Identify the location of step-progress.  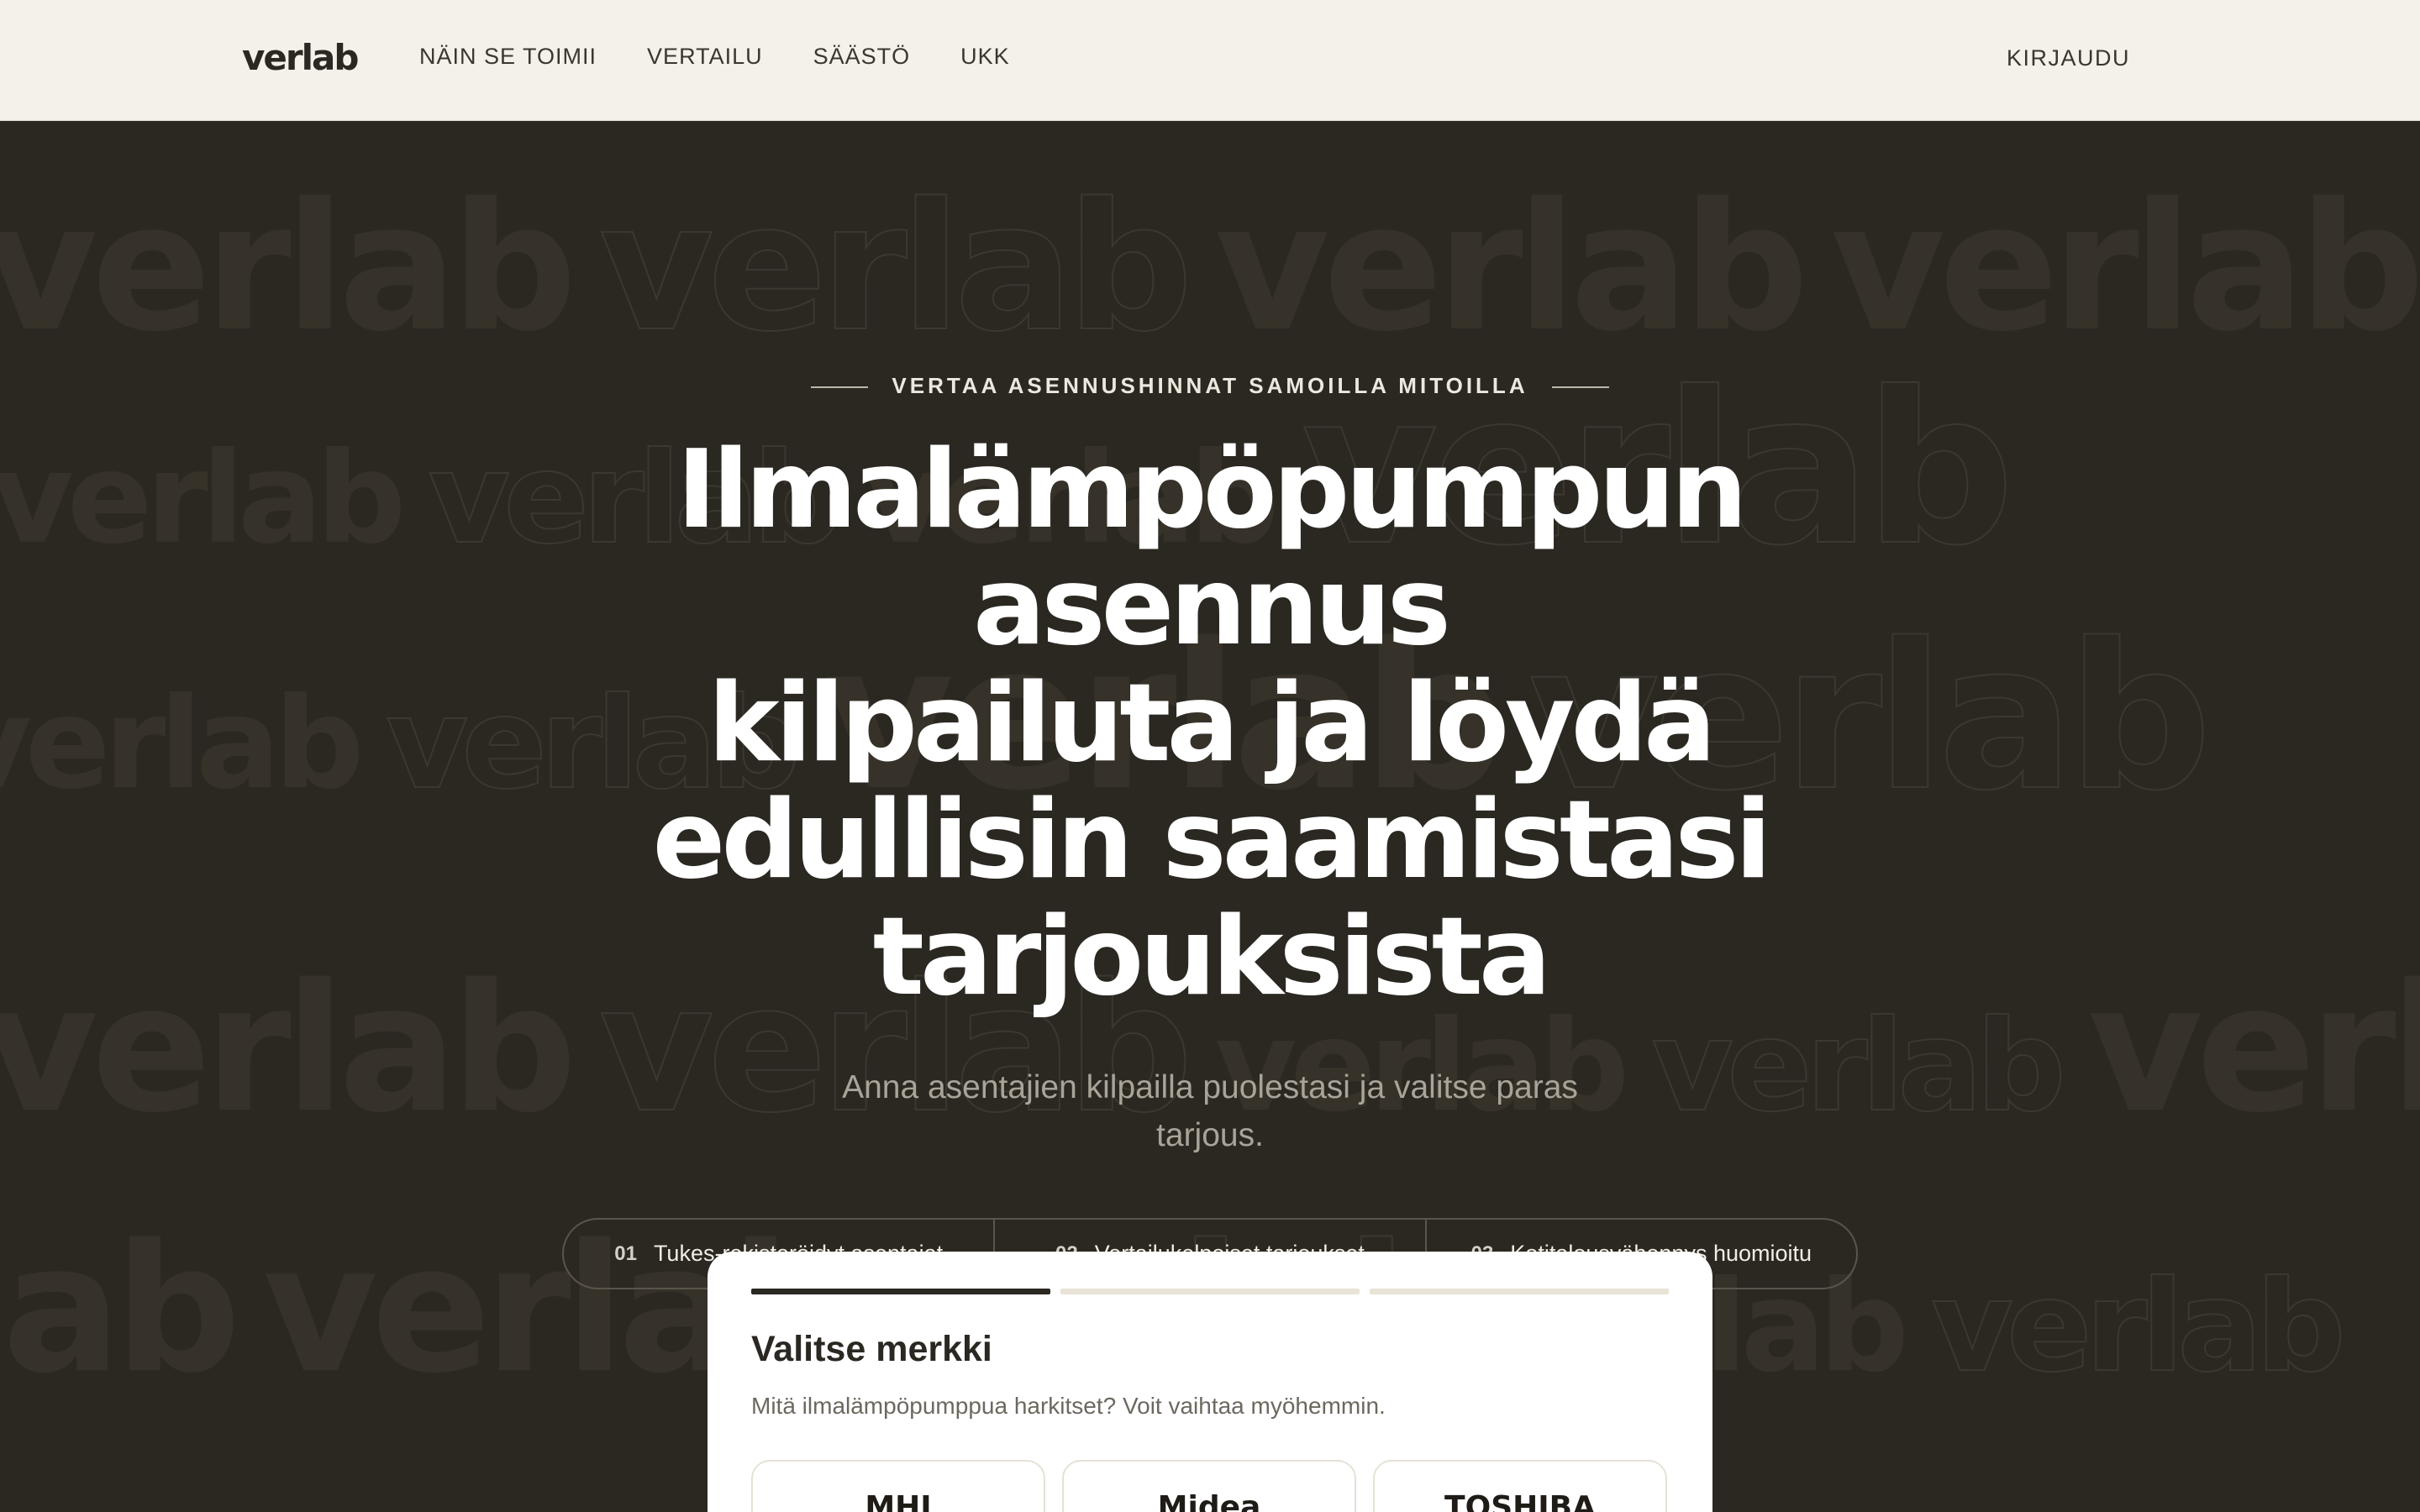
(1210, 1291).